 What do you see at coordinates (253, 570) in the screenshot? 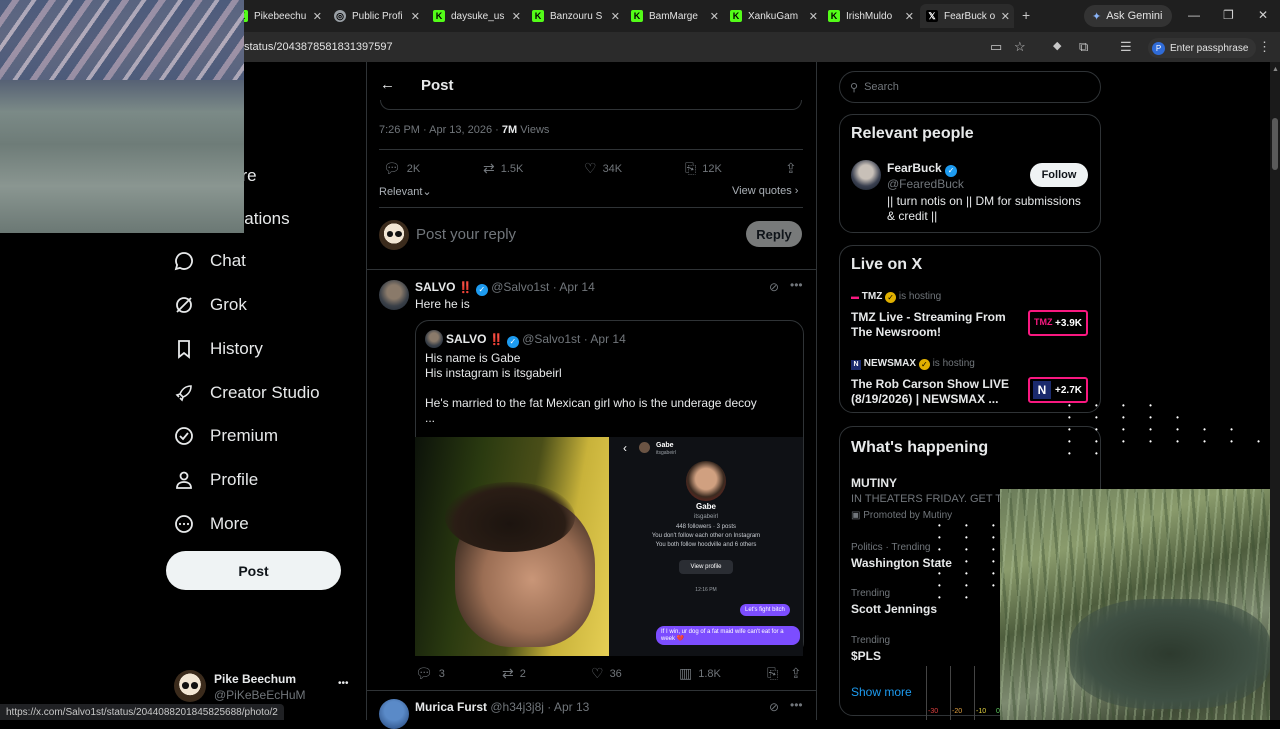
I see `post-button: Post` at bounding box center [253, 570].